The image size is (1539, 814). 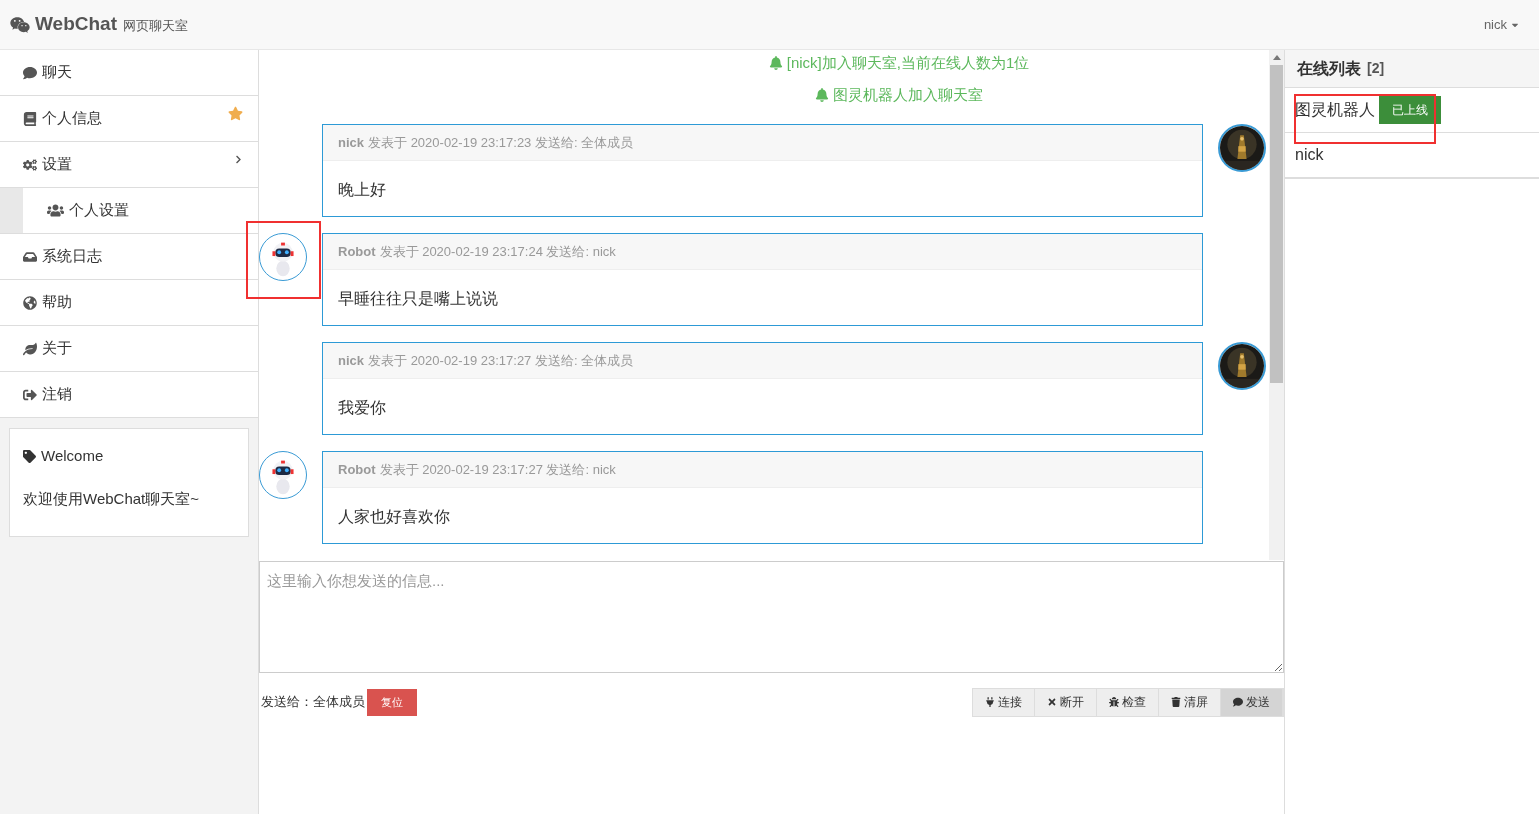 What do you see at coordinates (57, 348) in the screenshot?
I see `sidebar-label: 关于` at bounding box center [57, 348].